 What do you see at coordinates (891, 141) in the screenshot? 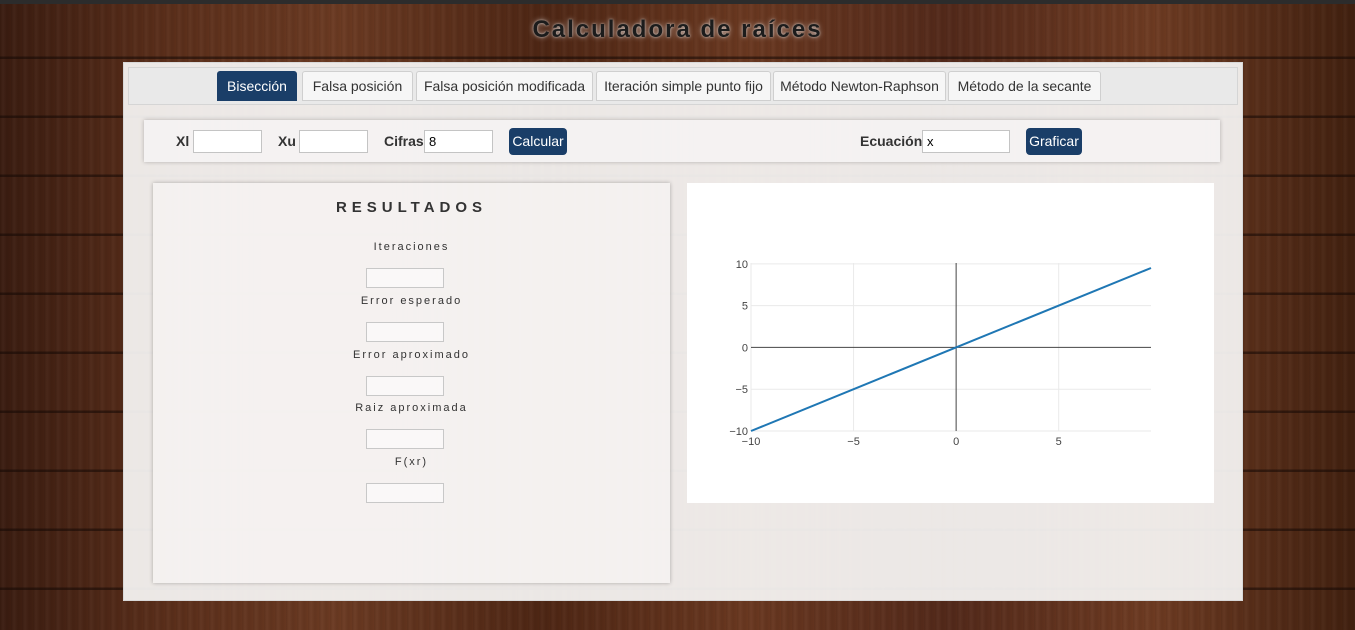
I see `ecuacion-label: Ecuación` at bounding box center [891, 141].